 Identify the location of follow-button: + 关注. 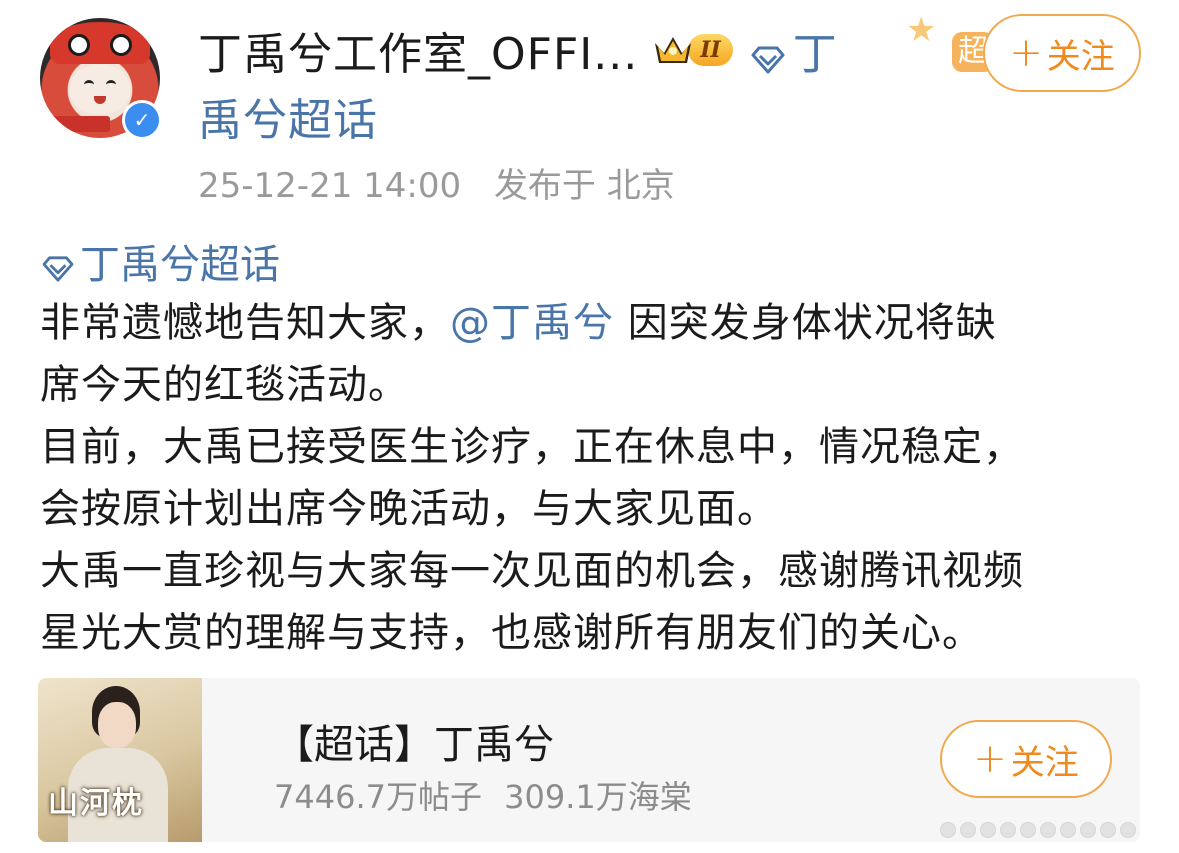
(1062, 53).